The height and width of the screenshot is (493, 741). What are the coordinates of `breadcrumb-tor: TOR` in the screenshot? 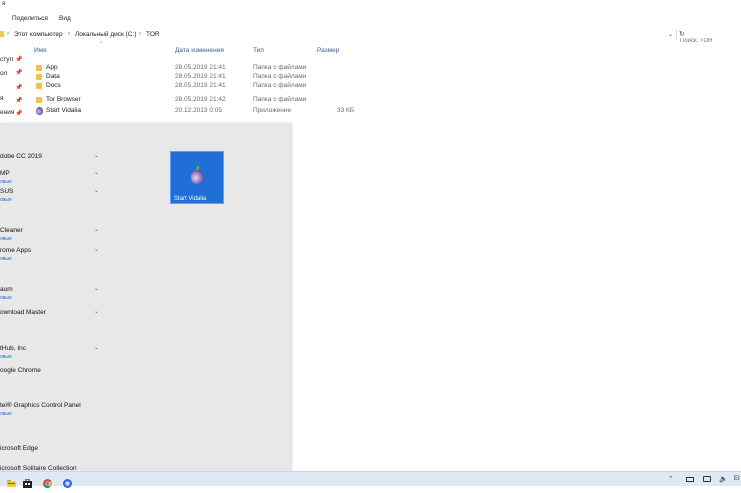 It's located at (153, 34).